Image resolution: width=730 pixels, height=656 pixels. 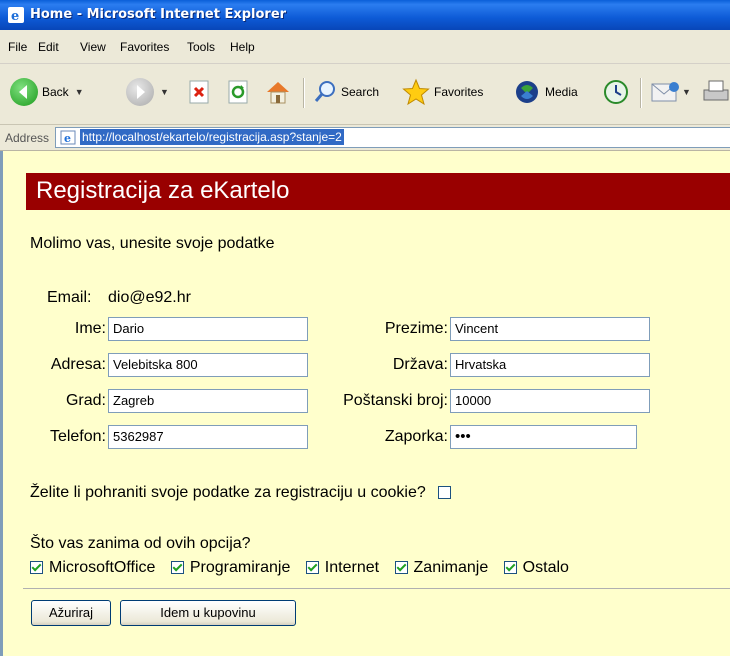 I want to click on window-title-bar: e Home - Microsoft Internet Explorer, so click(x=365, y=15).